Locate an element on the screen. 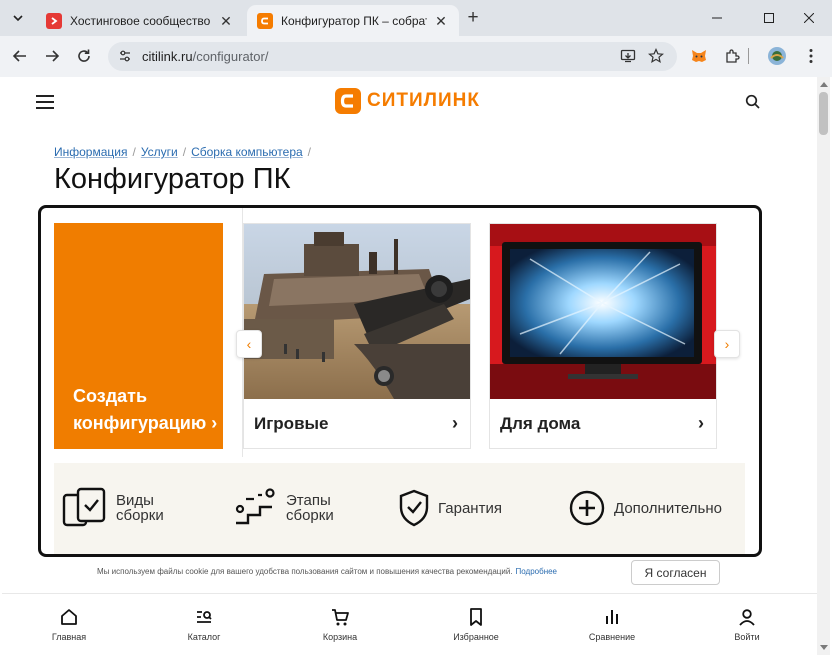 Image resolution: width=832 pixels, height=657 pixels. browser-menu-button is located at coordinates (811, 56).